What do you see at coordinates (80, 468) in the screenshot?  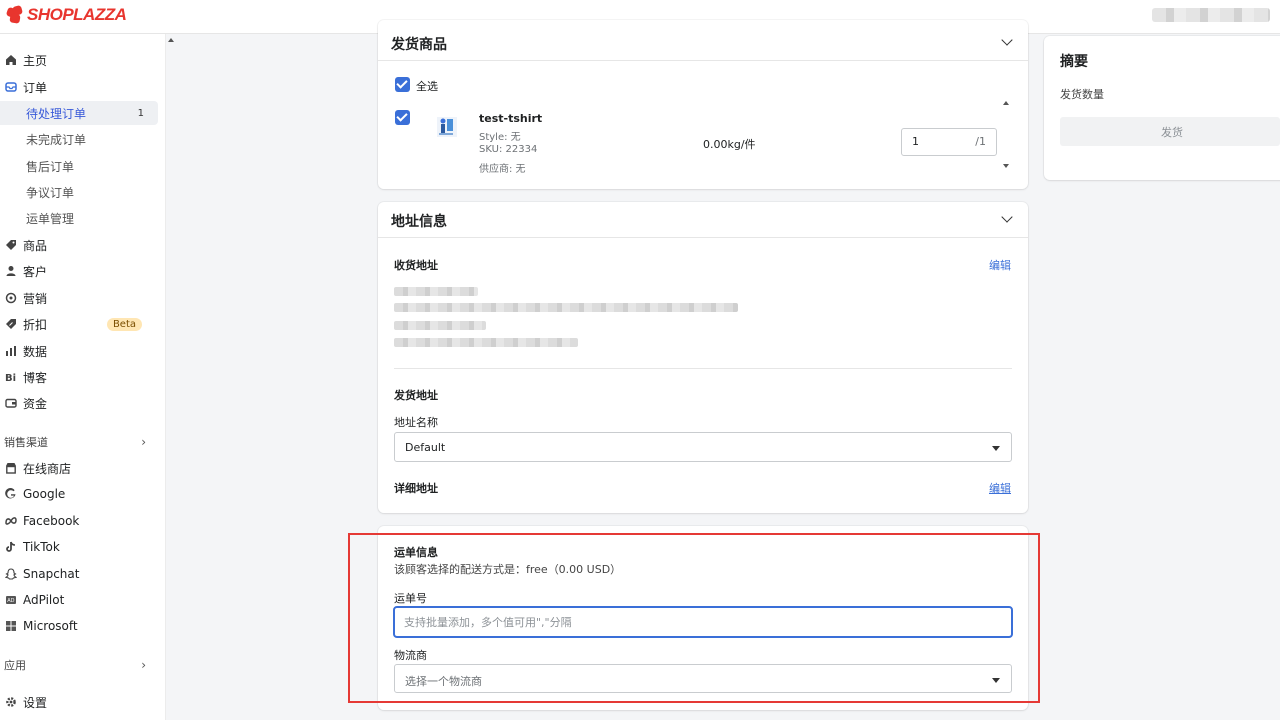 I see `sidebar-channel-online-store: 在线商店` at bounding box center [80, 468].